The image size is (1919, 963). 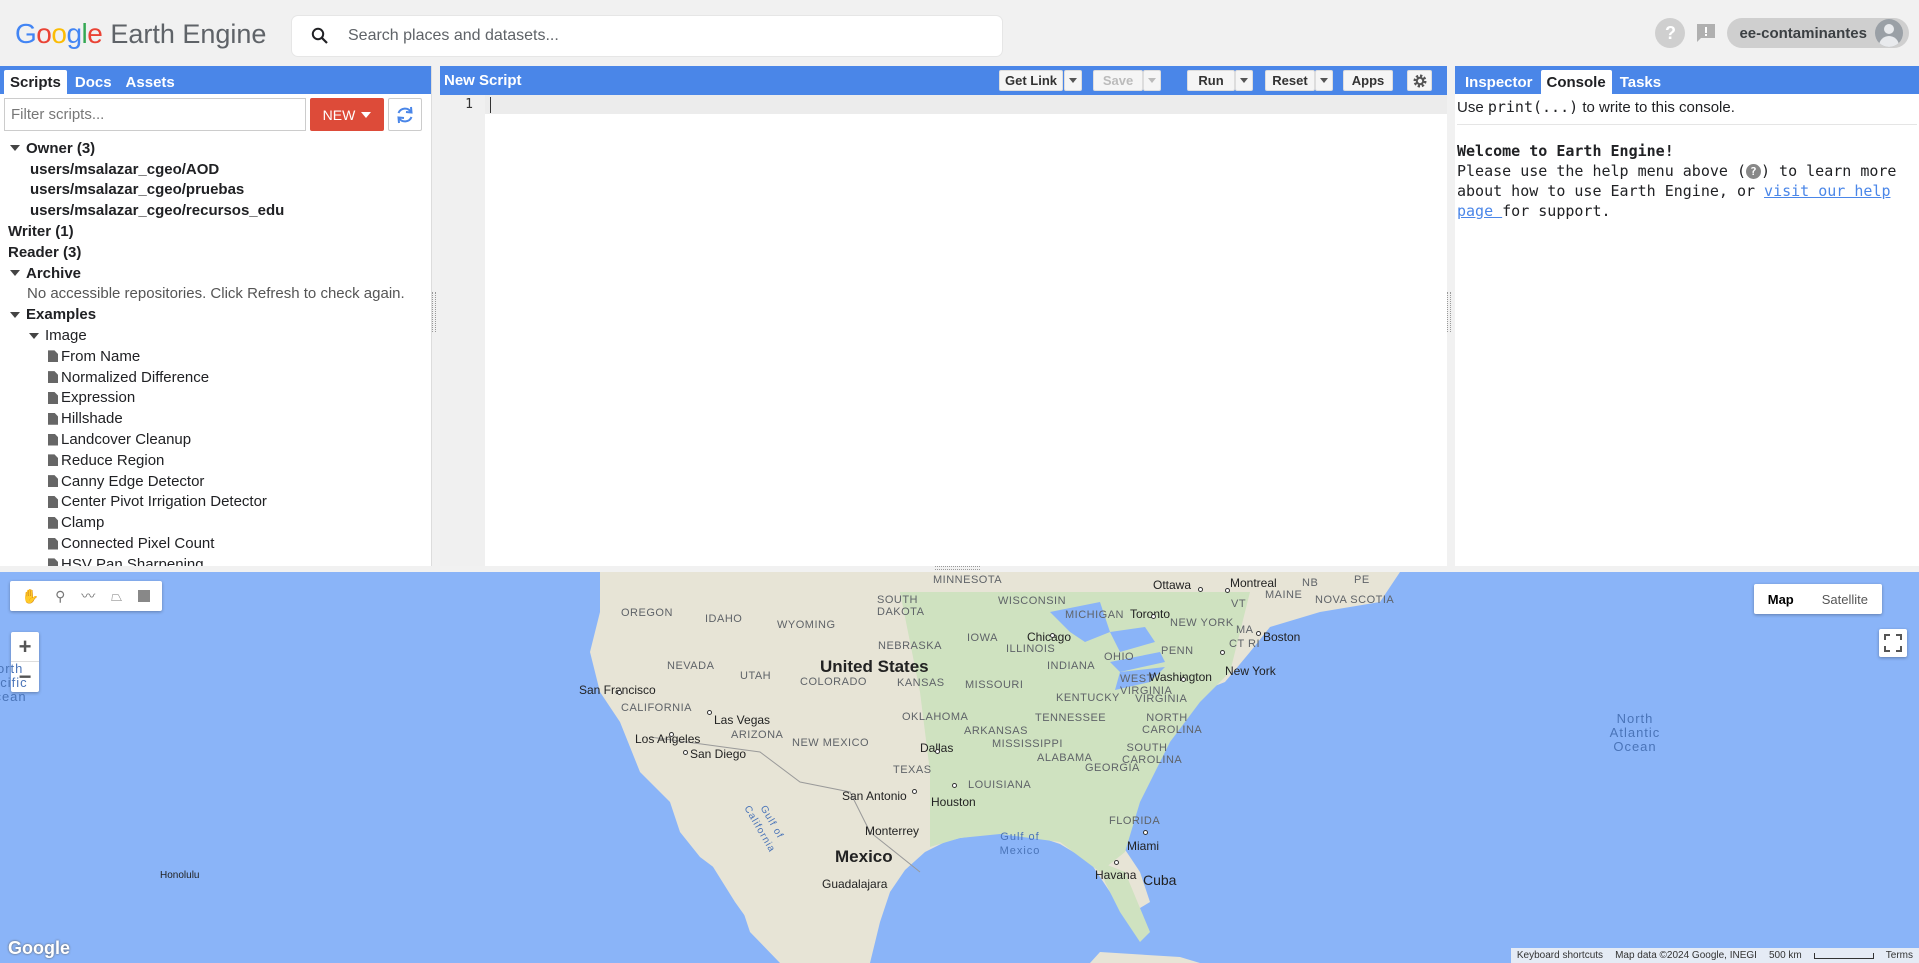 I want to click on terms-link: Terms, so click(x=1899, y=955).